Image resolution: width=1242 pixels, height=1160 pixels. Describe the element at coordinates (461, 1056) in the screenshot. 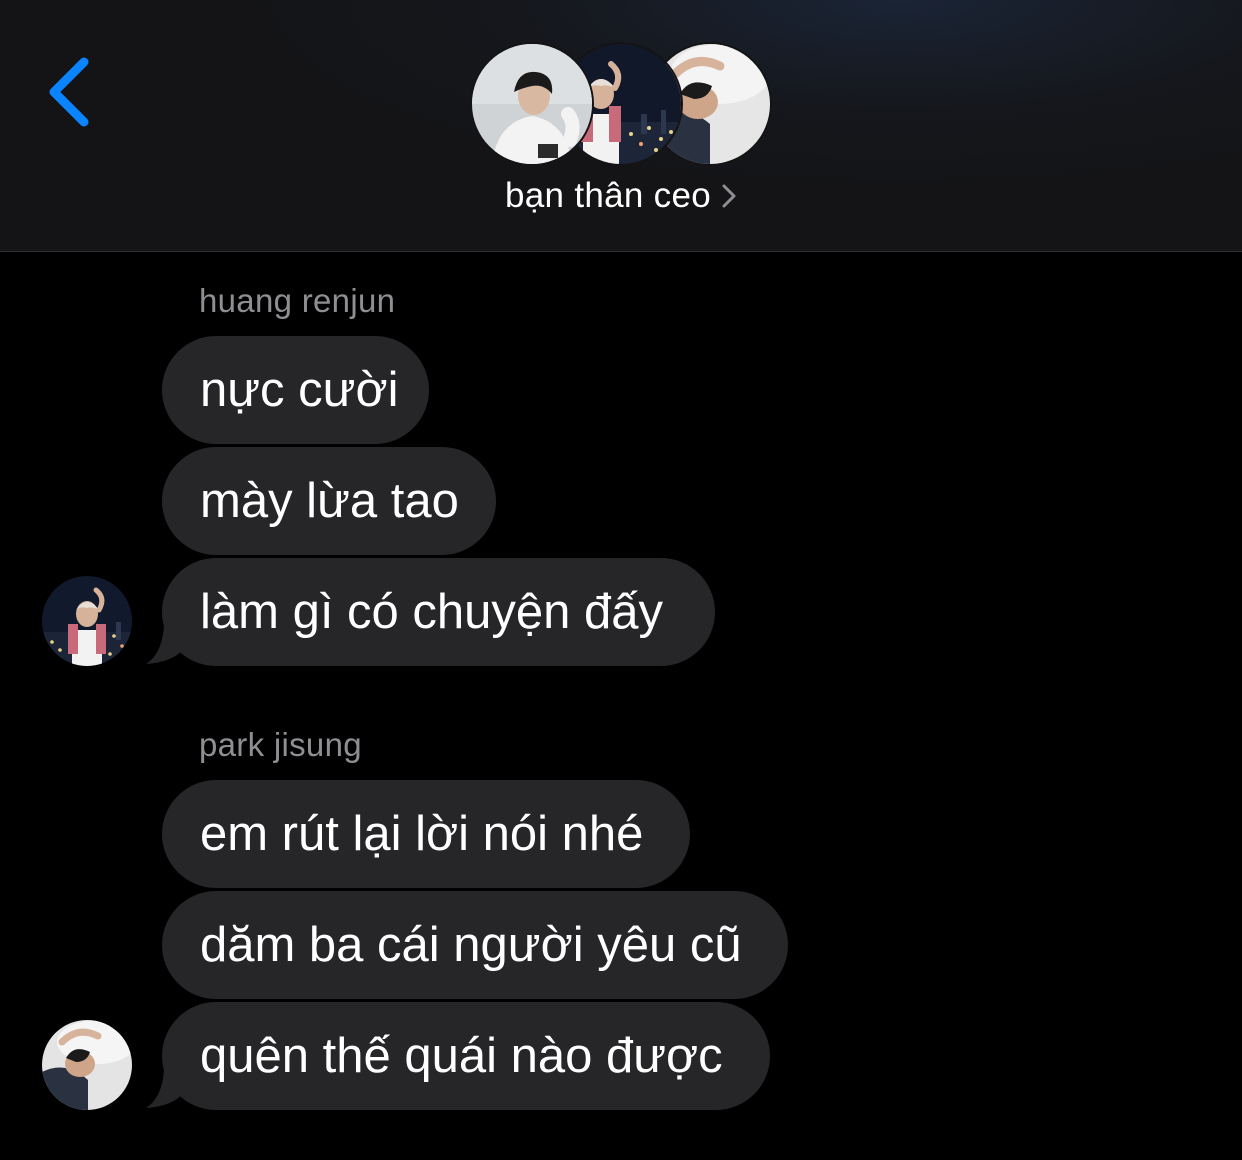

I see `message-text: quên thế quái nào được` at that location.